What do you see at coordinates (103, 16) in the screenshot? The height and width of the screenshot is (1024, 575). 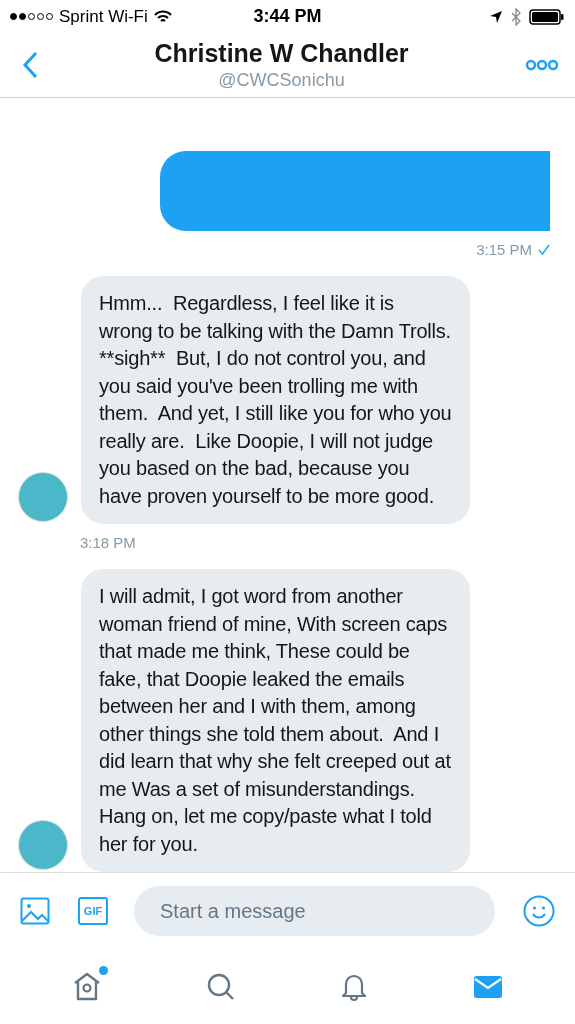 I see `carrier-name: Sprint Wi-Fi` at bounding box center [103, 16].